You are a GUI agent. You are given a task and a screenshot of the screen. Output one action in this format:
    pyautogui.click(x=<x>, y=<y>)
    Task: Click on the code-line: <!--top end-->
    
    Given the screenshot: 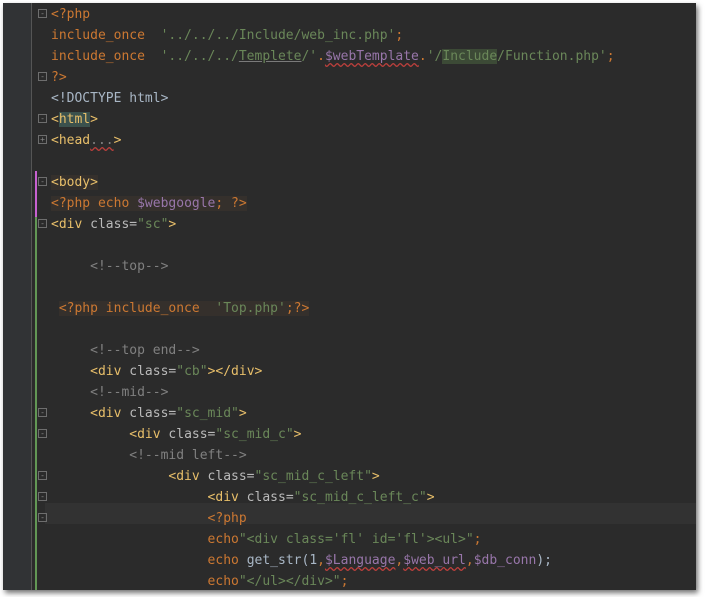 What is the action you would take?
    pyautogui.click(x=125, y=350)
    